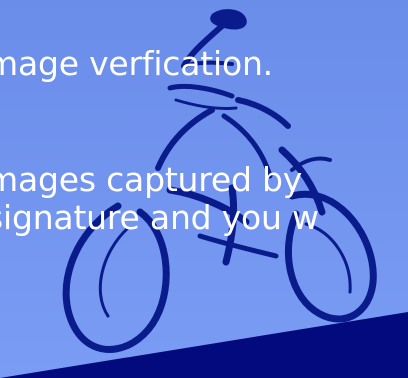  Describe the element at coordinates (136, 63) in the screenshot. I see `intro-line-1: mage verfication.` at that location.